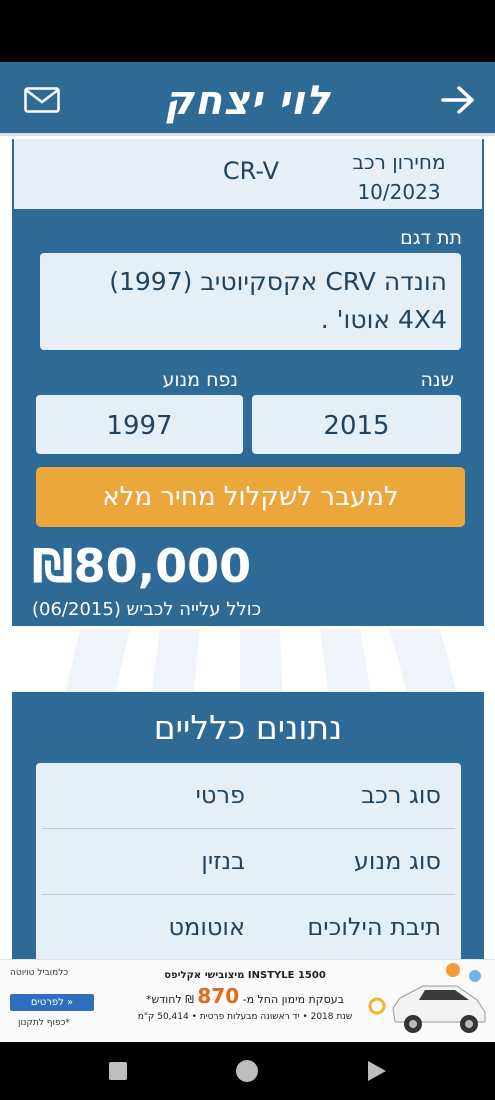 This screenshot has width=495, height=1100. What do you see at coordinates (147, 609) in the screenshot?
I see `price-note: כולל עלייה לכביש (06/2015)` at bounding box center [147, 609].